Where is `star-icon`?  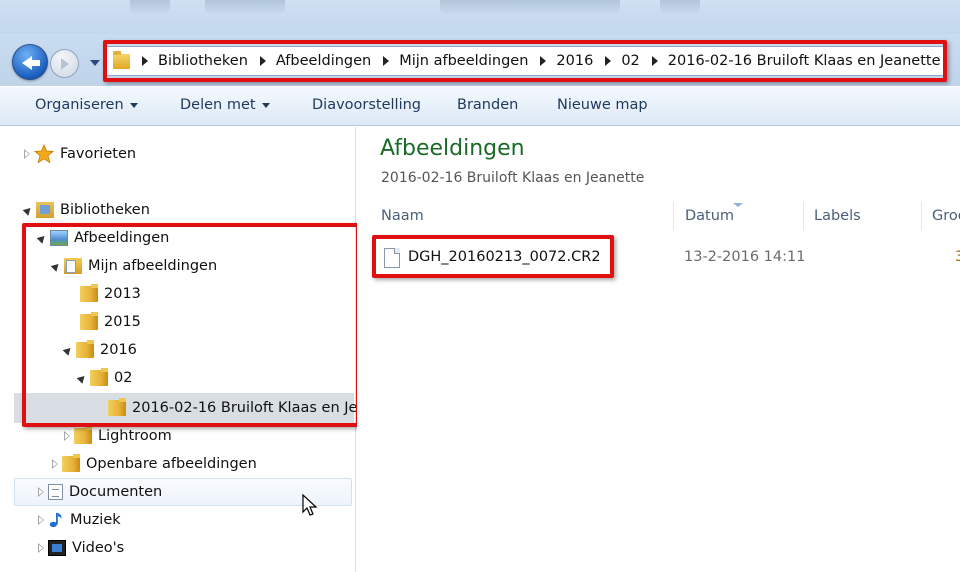 star-icon is located at coordinates (44, 154).